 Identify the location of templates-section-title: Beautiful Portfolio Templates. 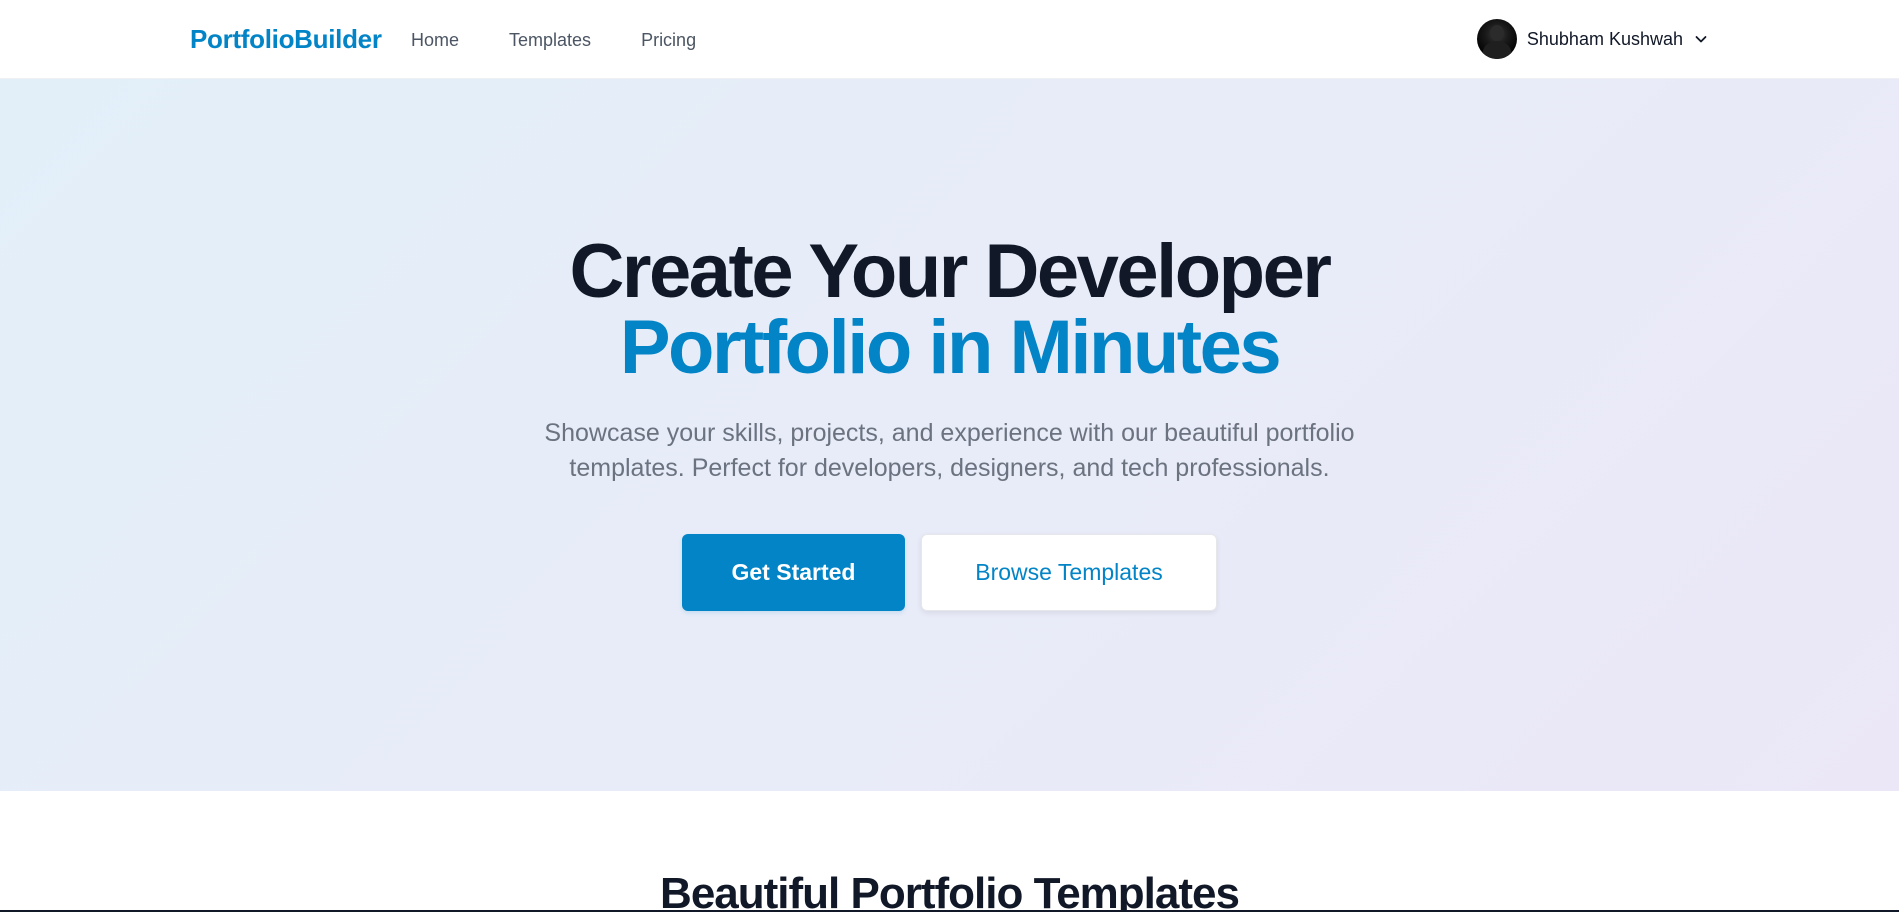
(950, 890).